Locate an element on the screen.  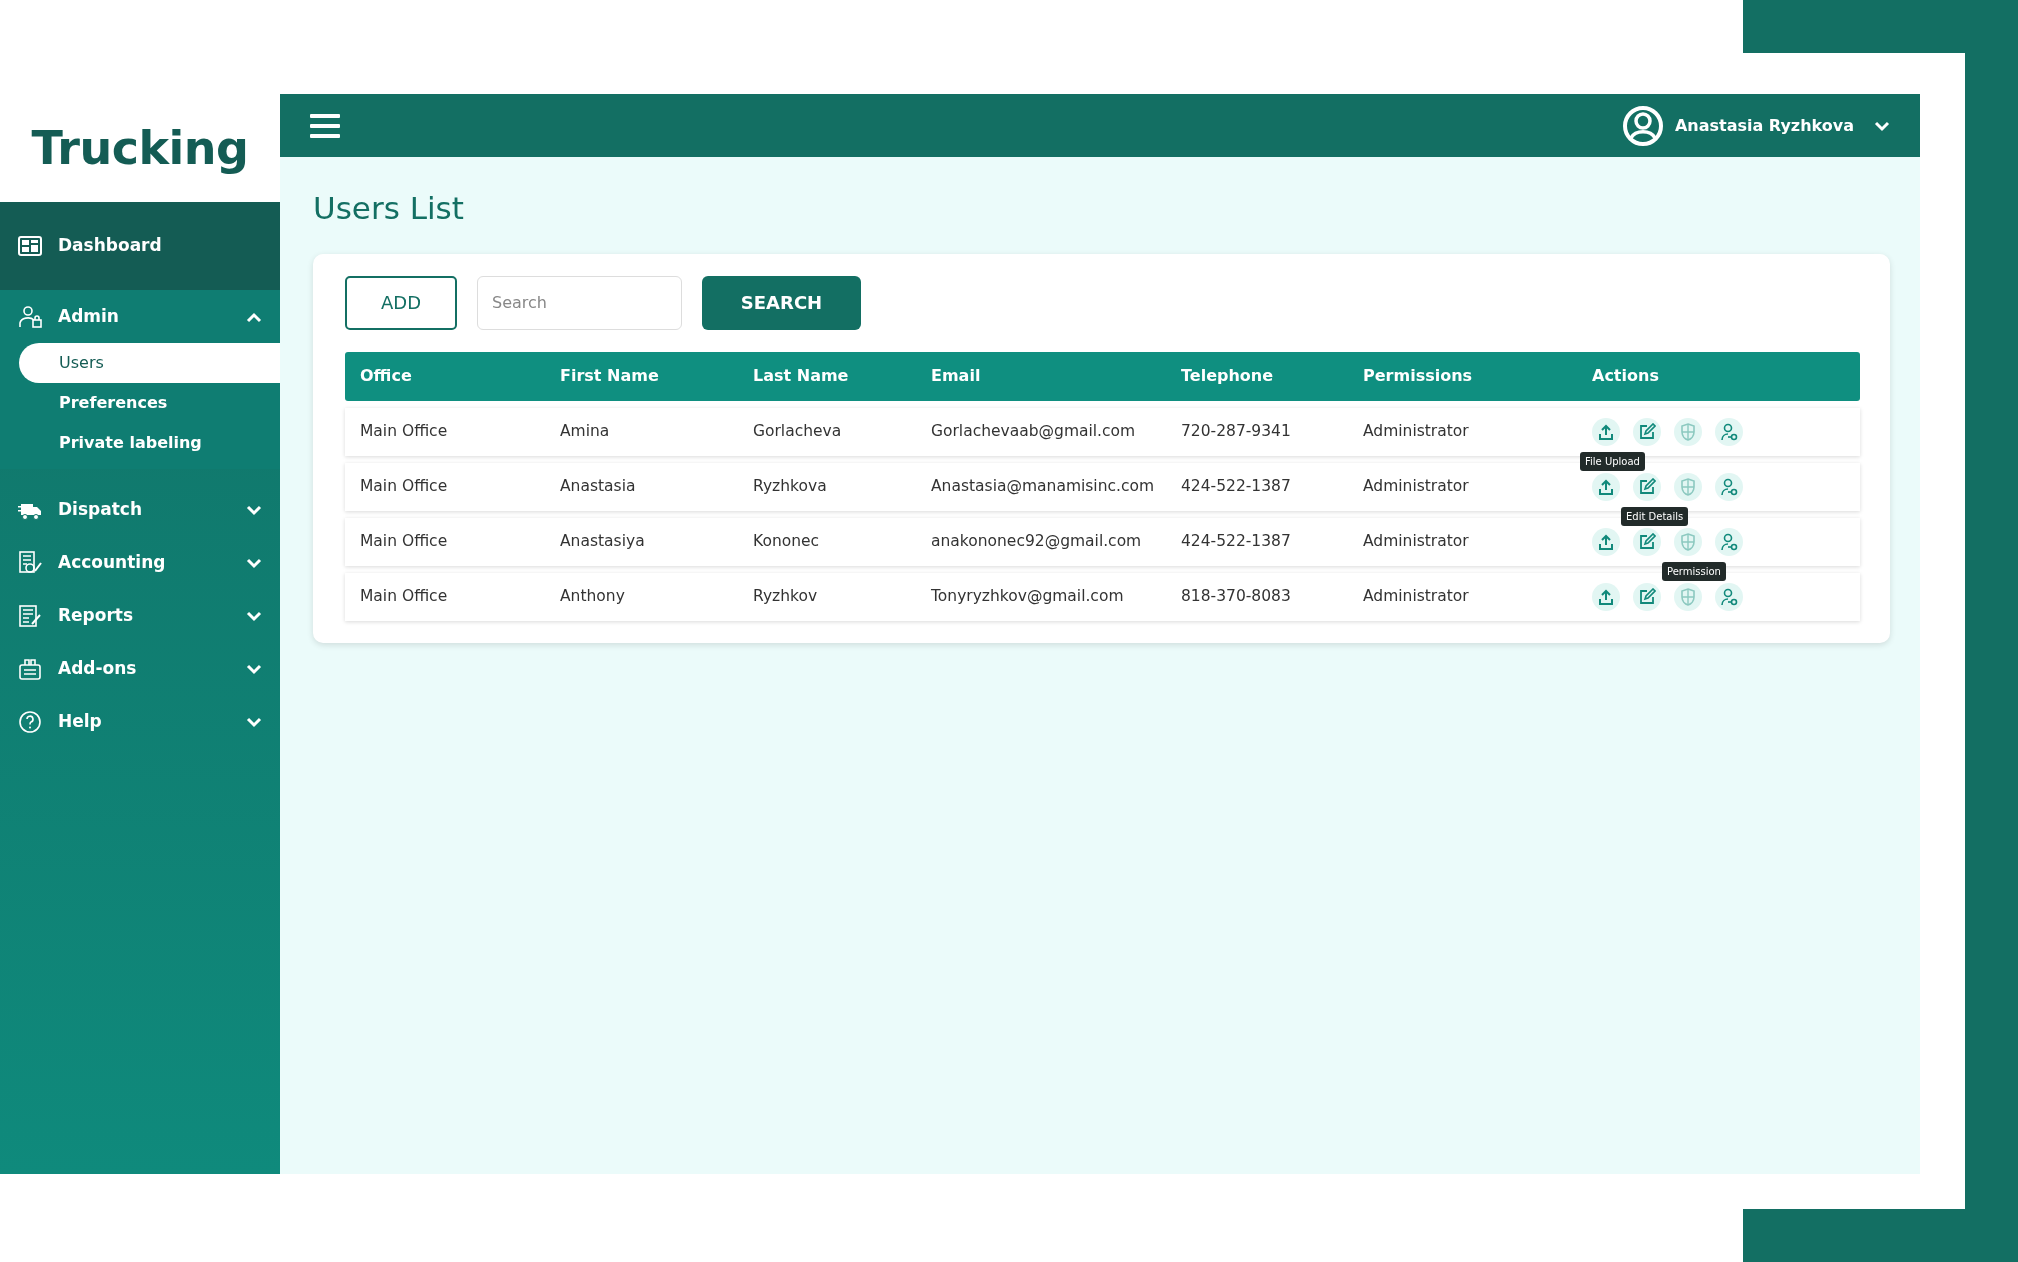
sidebar-subitem: Preferences is located at coordinates (149, 403).